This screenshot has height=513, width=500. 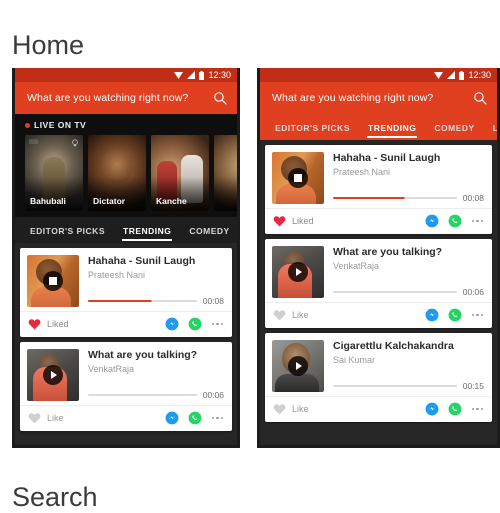 I want to click on video-author: VenkatRaja, so click(x=356, y=266).